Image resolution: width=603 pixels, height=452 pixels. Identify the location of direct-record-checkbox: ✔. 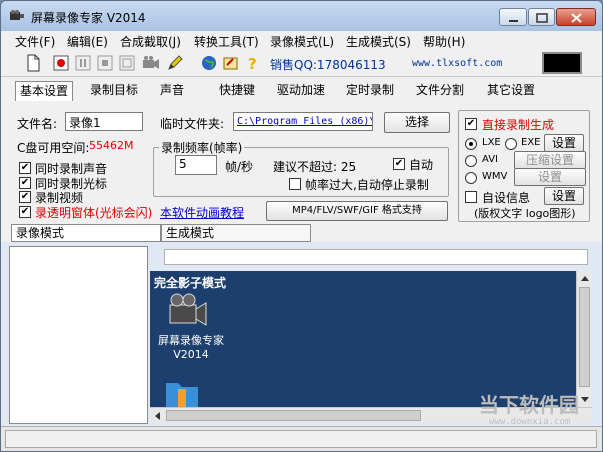
(471, 124).